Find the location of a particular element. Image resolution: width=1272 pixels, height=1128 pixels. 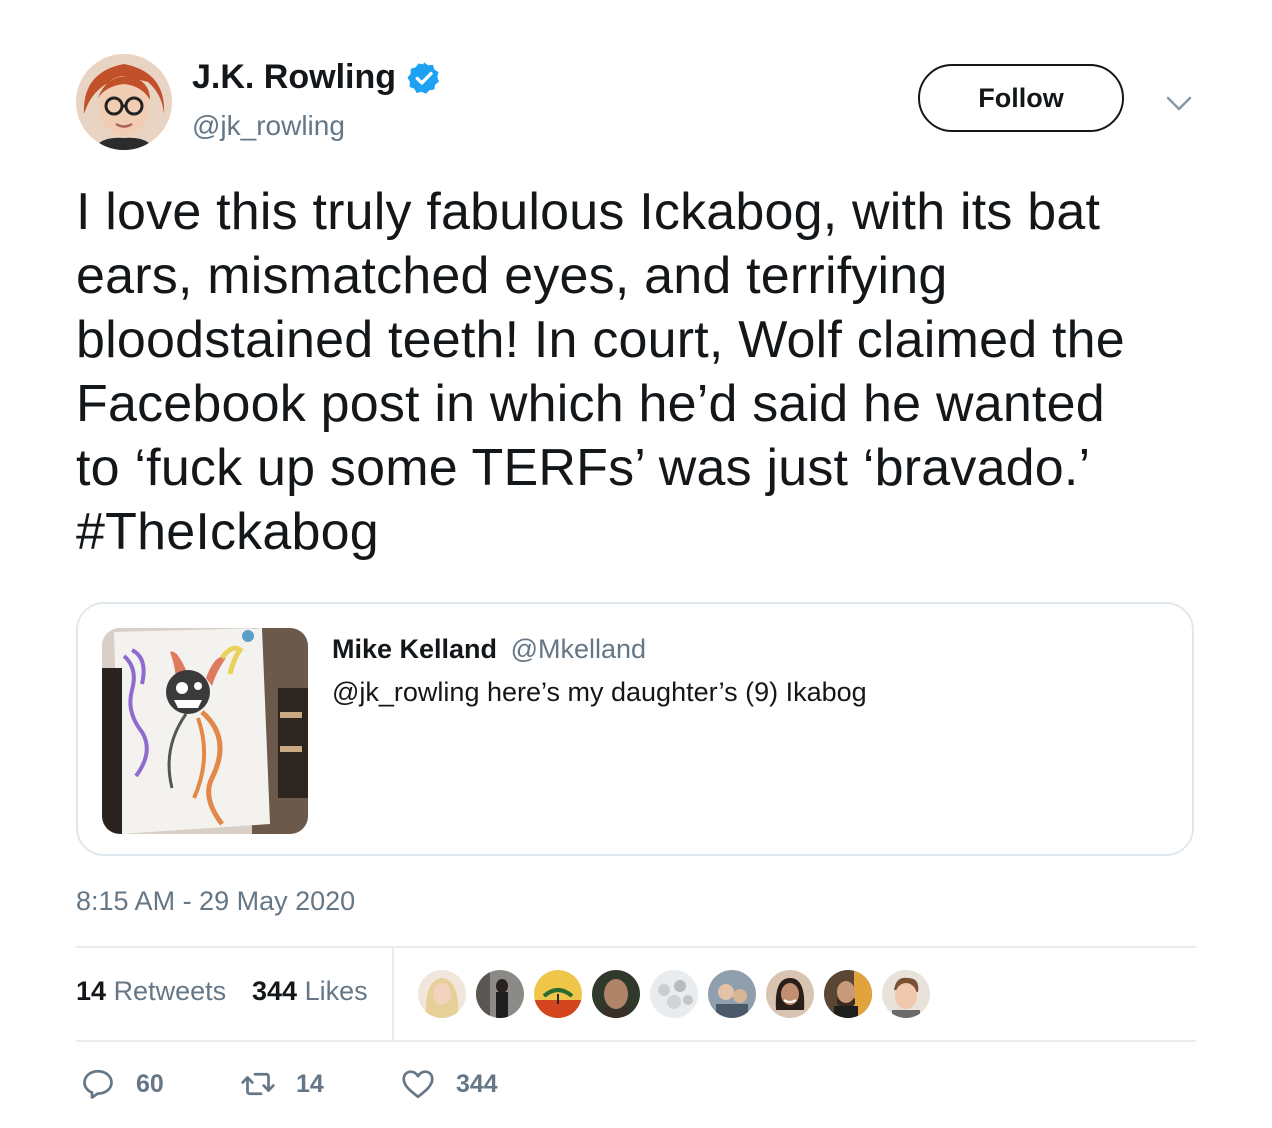

vertical-divider is located at coordinates (393, 994).